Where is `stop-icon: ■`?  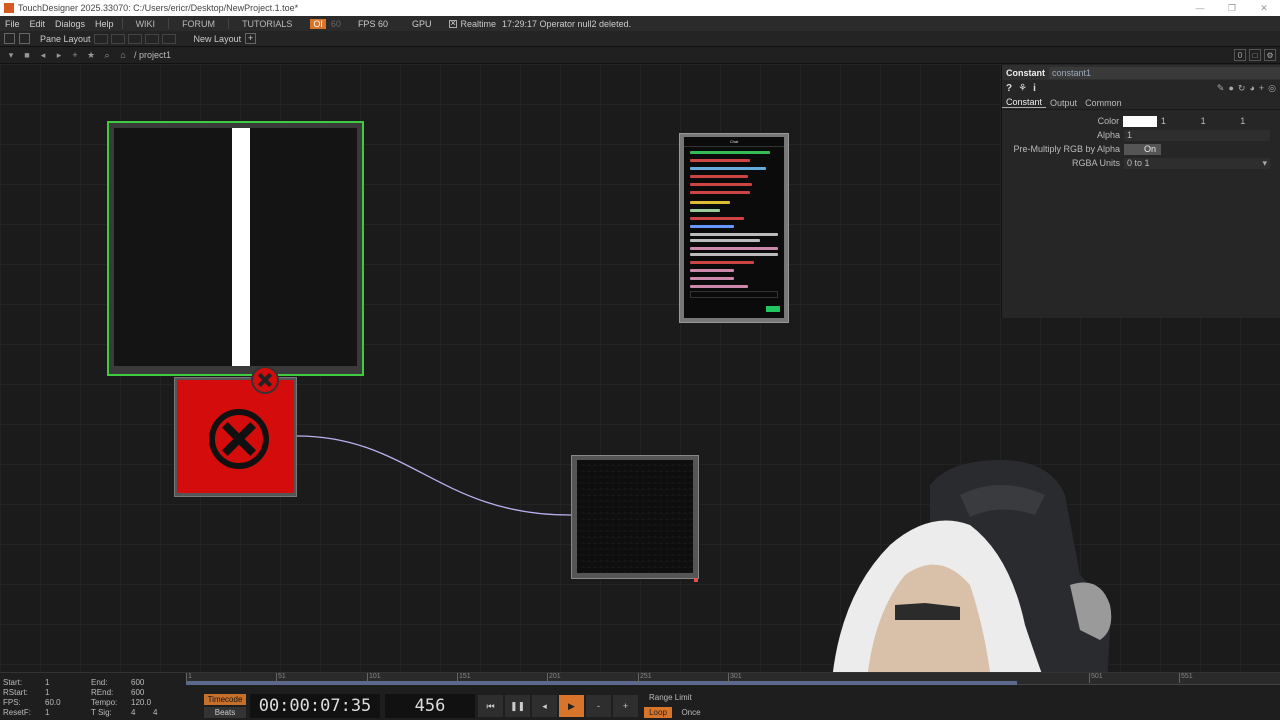
stop-icon: ■ is located at coordinates (27, 55).